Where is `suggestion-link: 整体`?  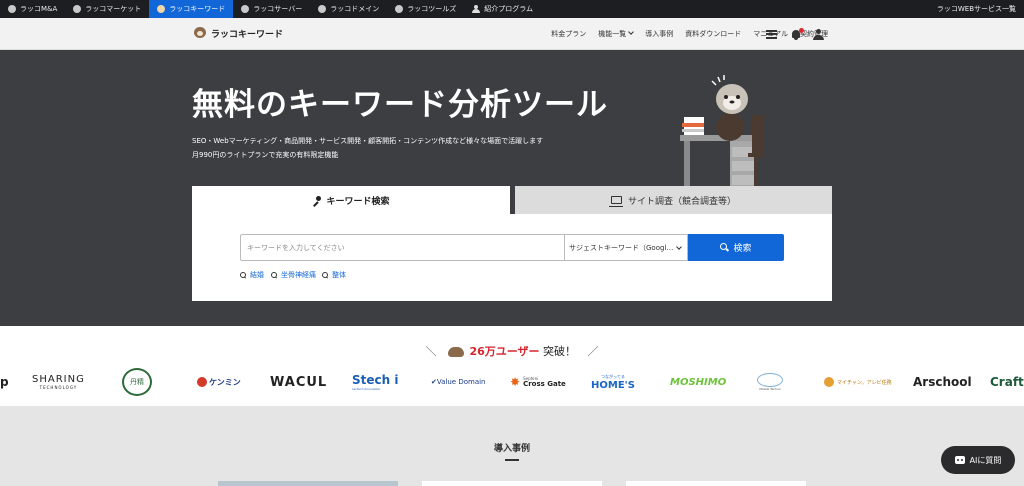 suggestion-link: 整体 is located at coordinates (334, 275).